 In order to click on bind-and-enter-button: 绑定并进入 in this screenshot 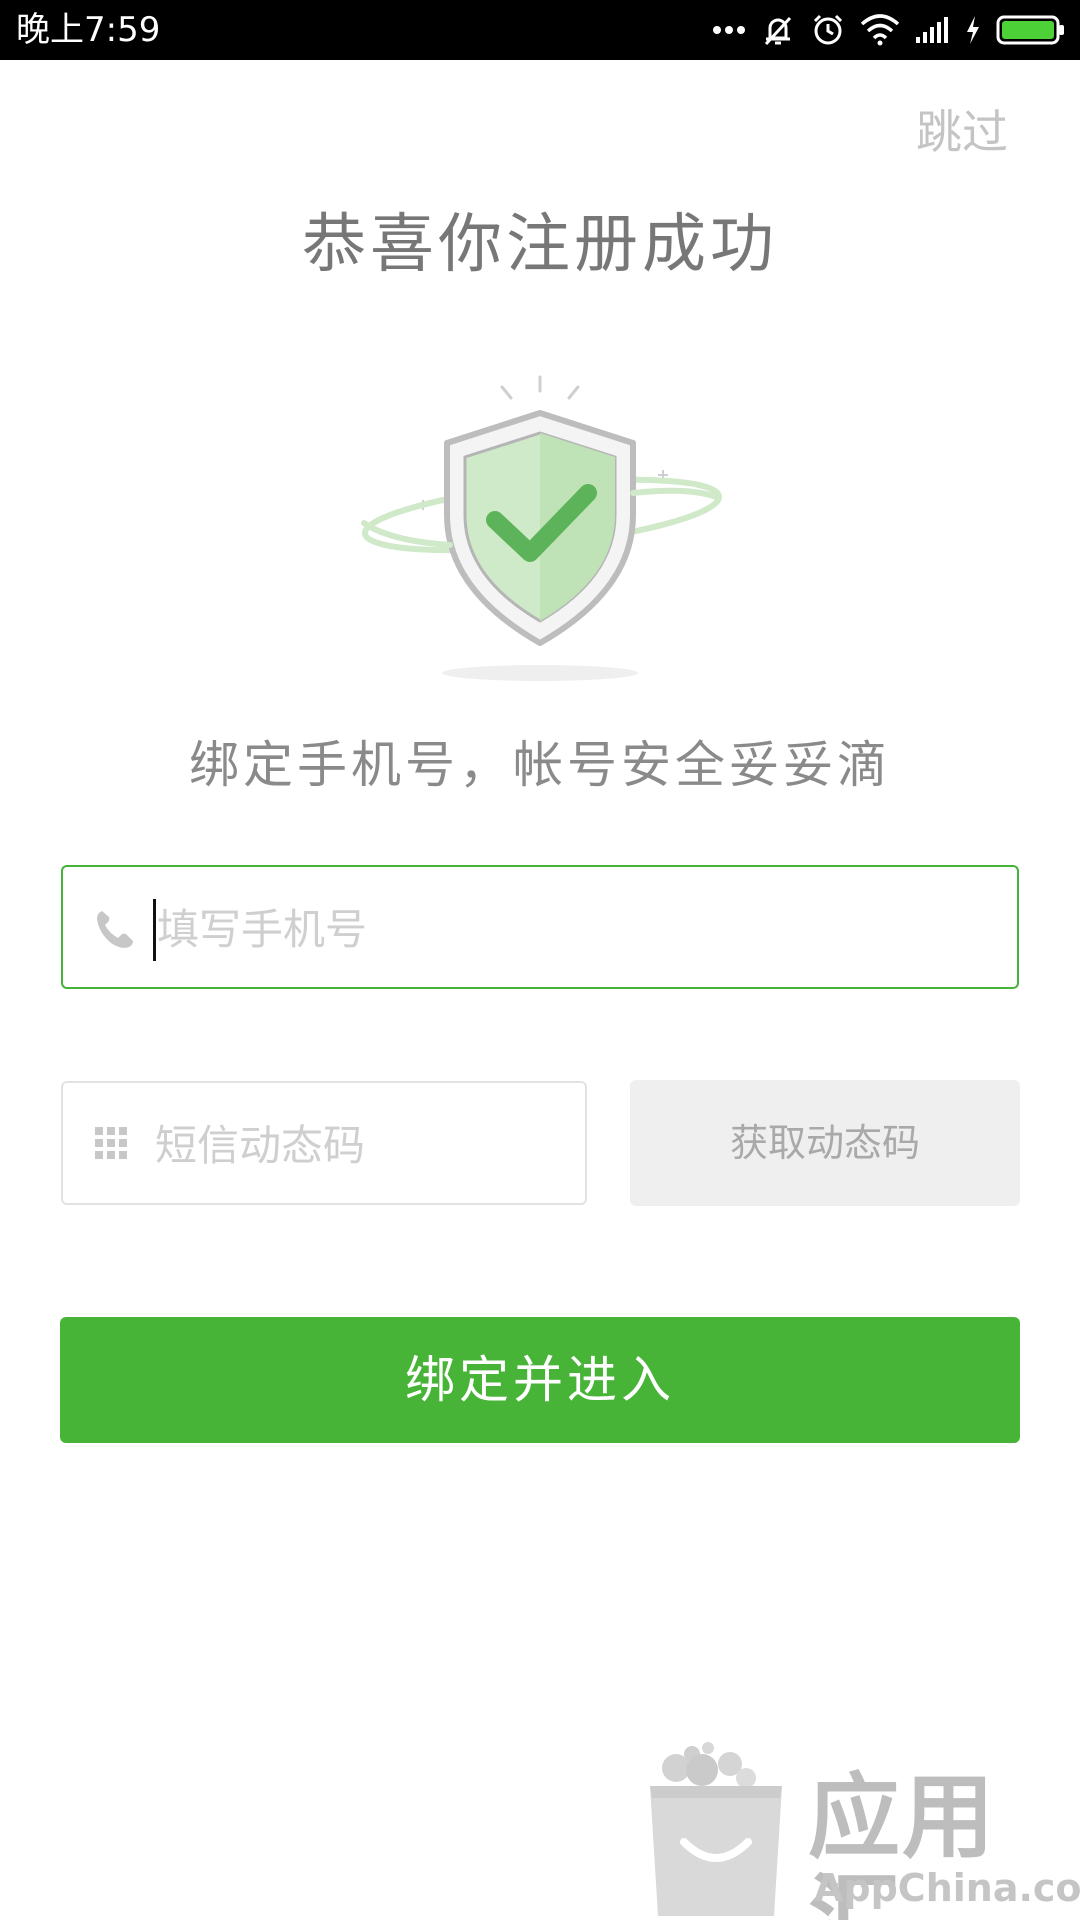, I will do `click(540, 1380)`.